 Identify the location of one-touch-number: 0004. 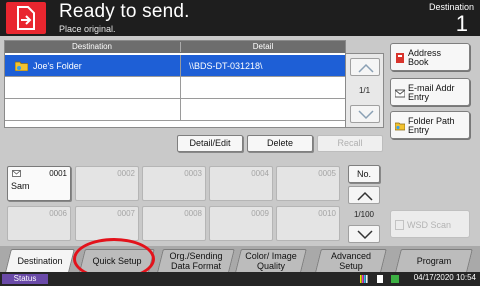
(260, 173).